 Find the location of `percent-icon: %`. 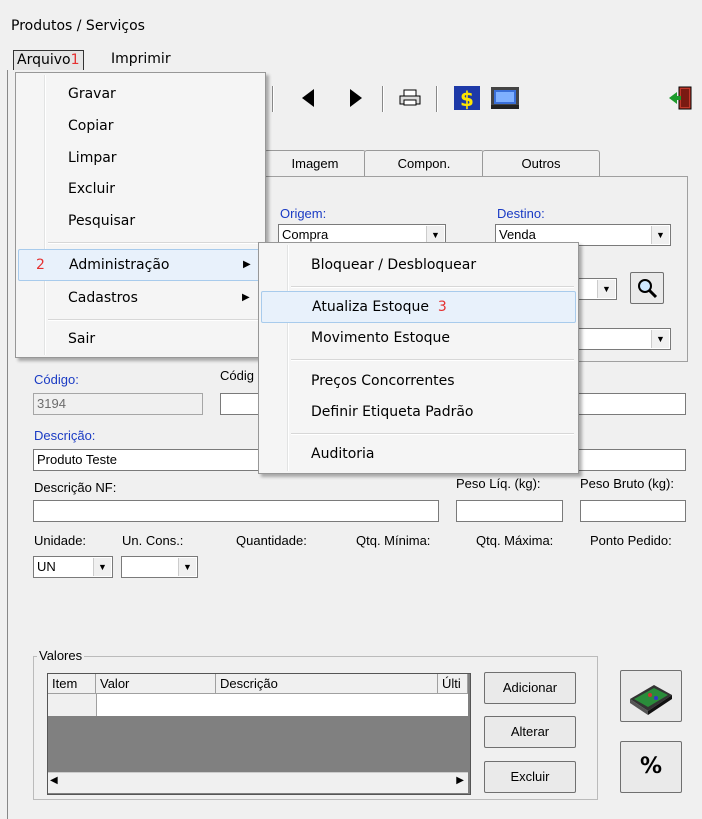

percent-icon: % is located at coordinates (651, 766).